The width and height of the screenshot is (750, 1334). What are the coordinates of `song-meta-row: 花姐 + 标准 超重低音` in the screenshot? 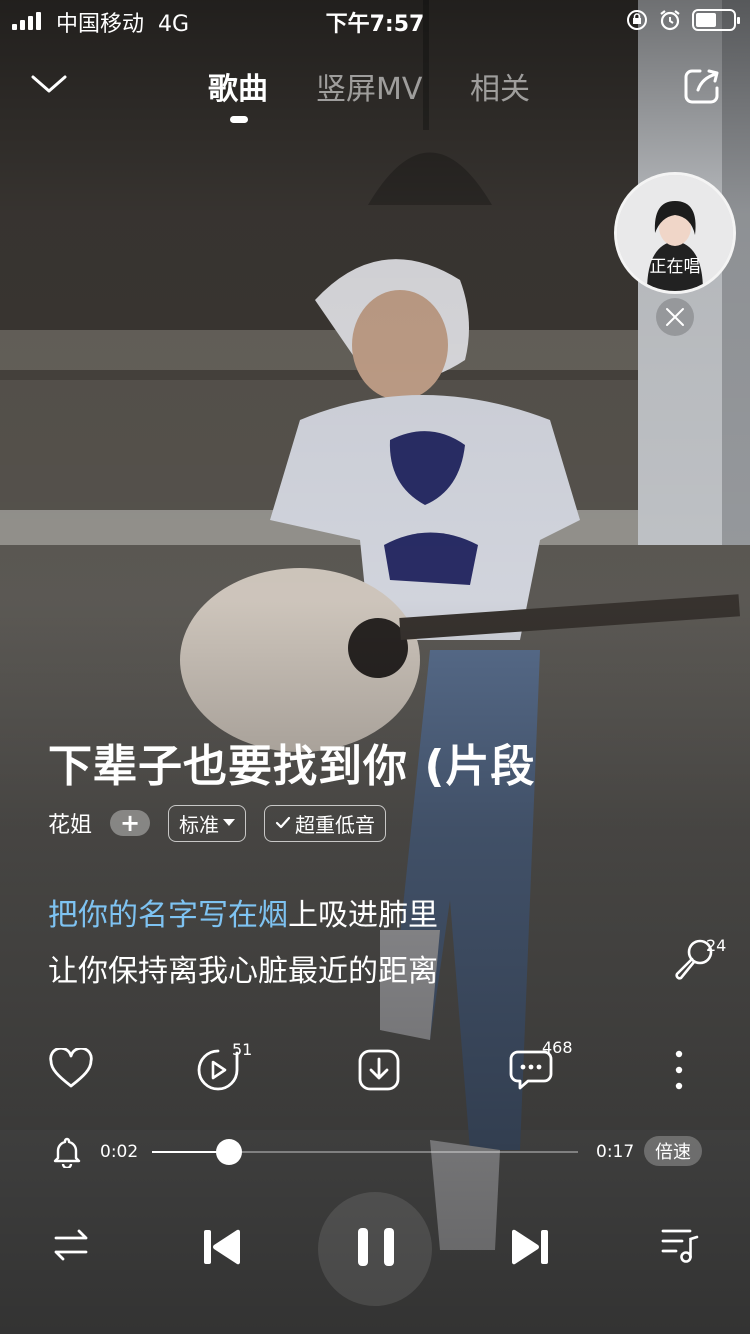 It's located at (217, 823).